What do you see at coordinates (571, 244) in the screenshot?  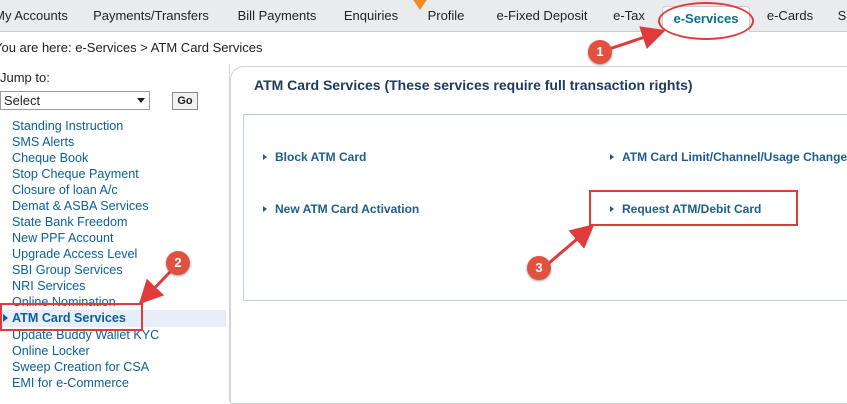 I see `arrow-to-request-card` at bounding box center [571, 244].